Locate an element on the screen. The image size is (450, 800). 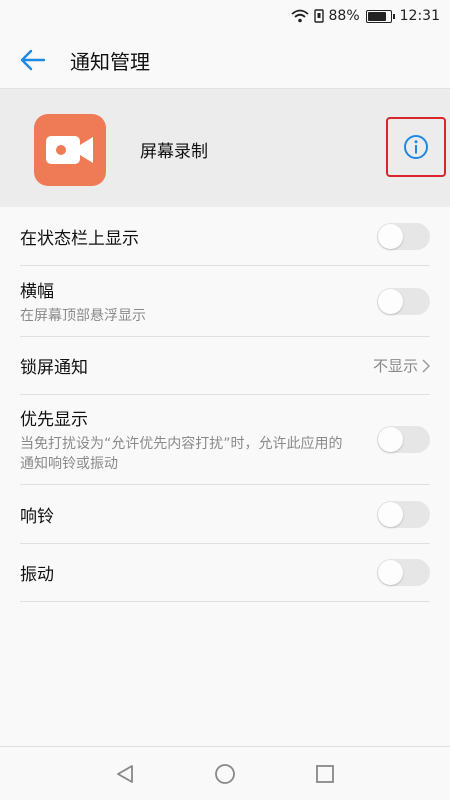
lock-screen-value: 不显示 is located at coordinates (401, 365).